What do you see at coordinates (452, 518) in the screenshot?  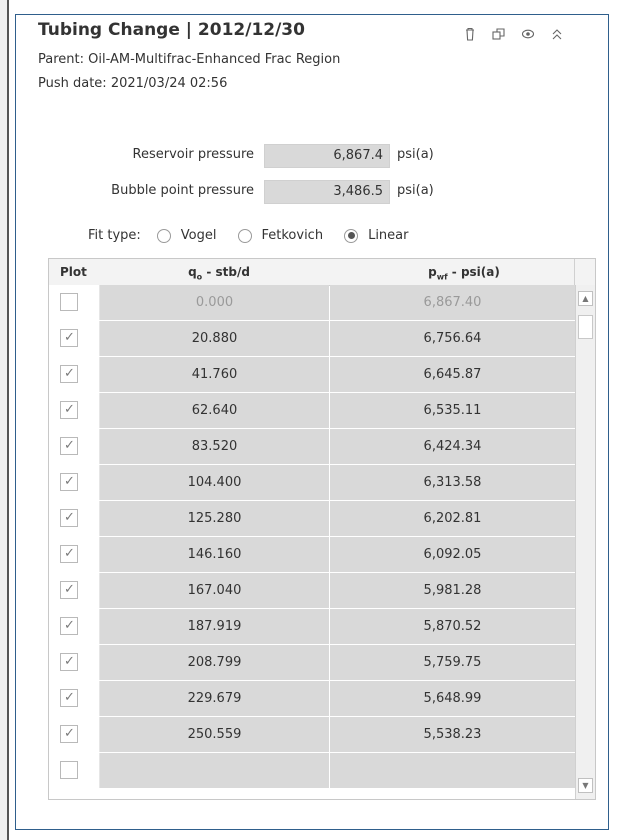 I see `pwf-cell: 6,202.81` at bounding box center [452, 518].